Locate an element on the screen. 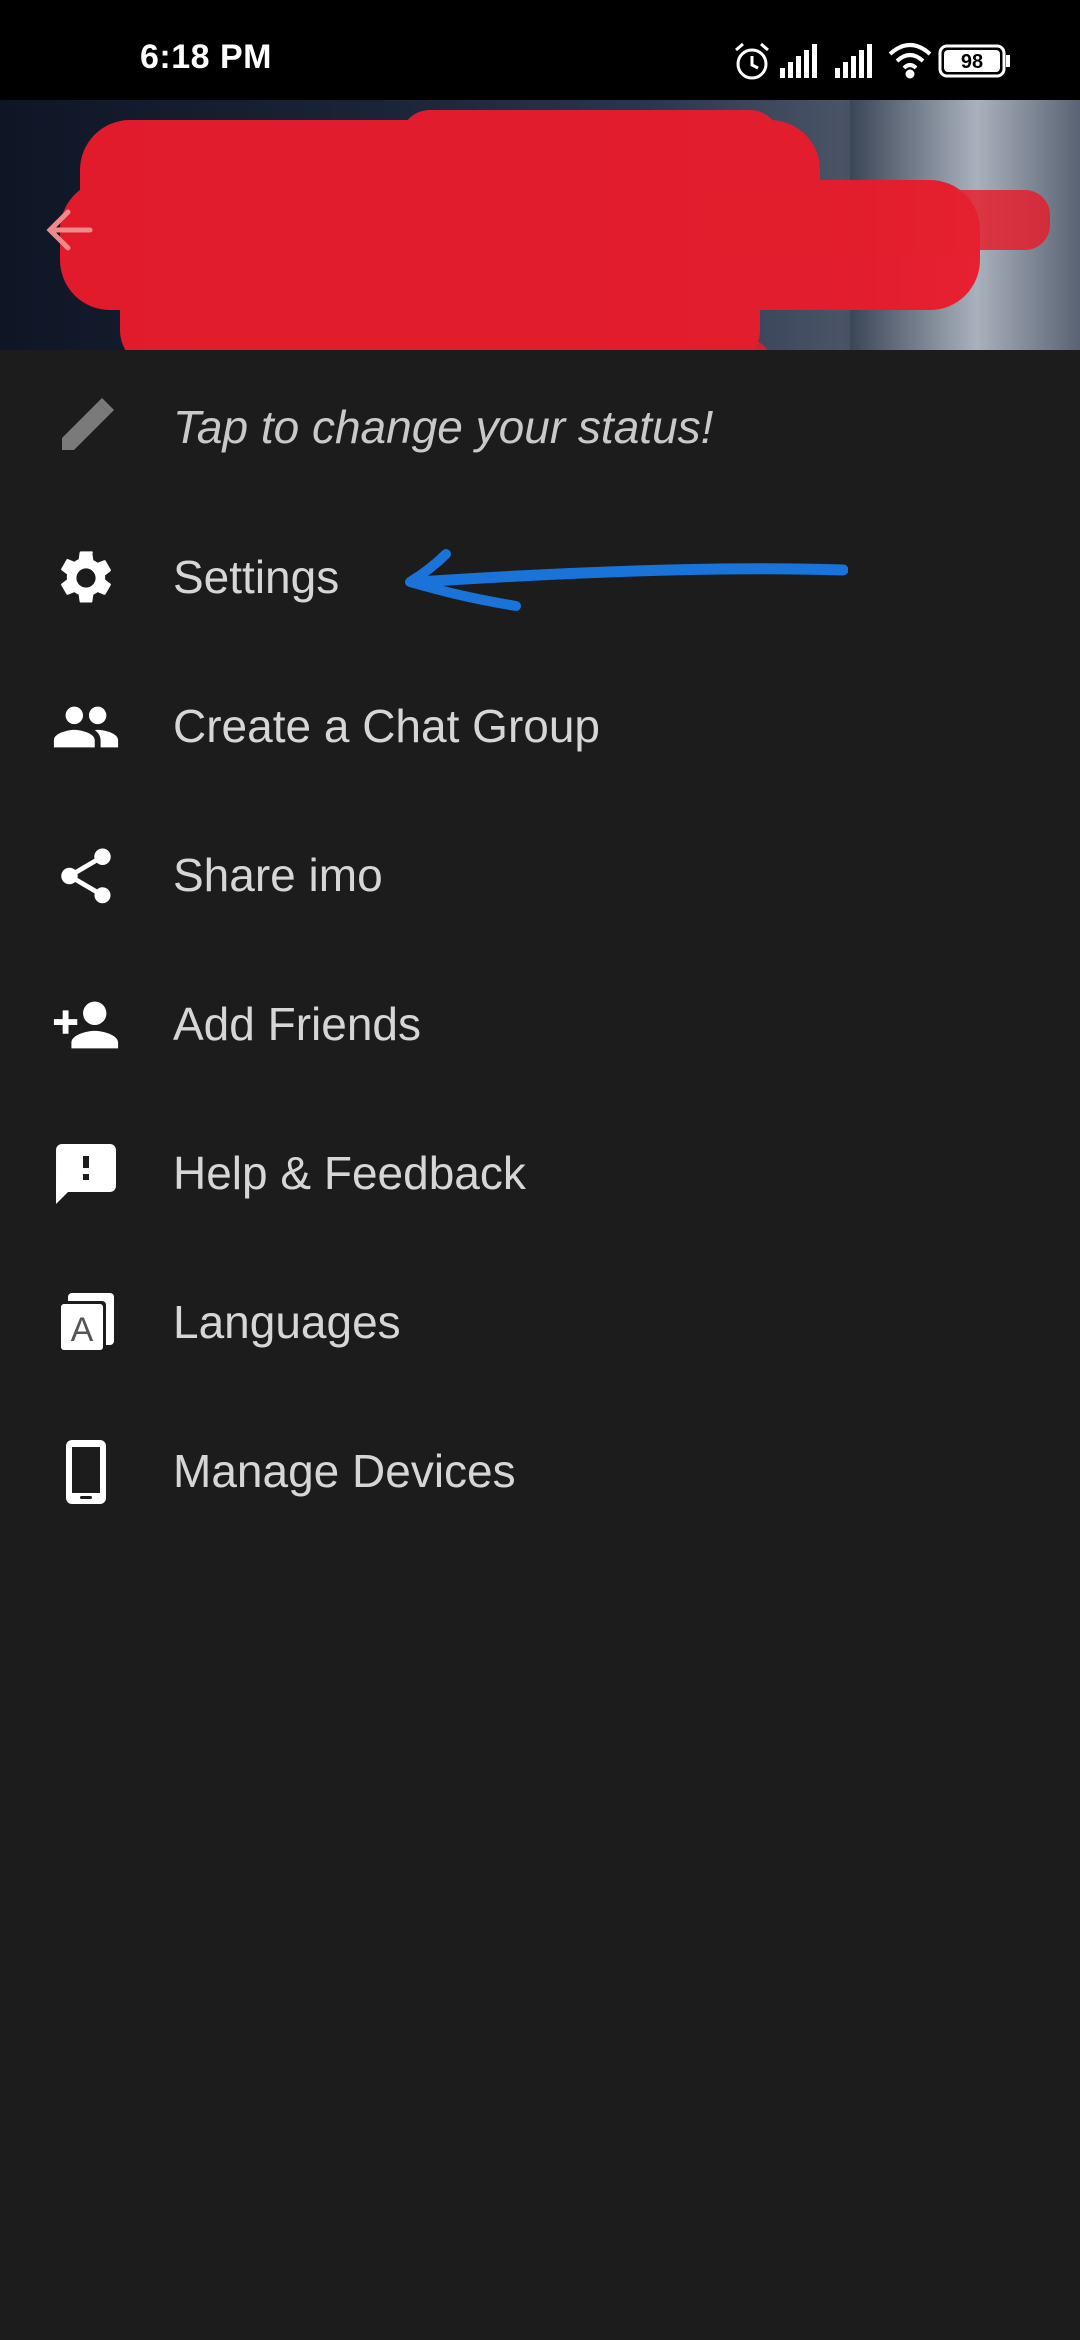 The image size is (1080, 2340). language-icon: A is located at coordinates (86, 1323).